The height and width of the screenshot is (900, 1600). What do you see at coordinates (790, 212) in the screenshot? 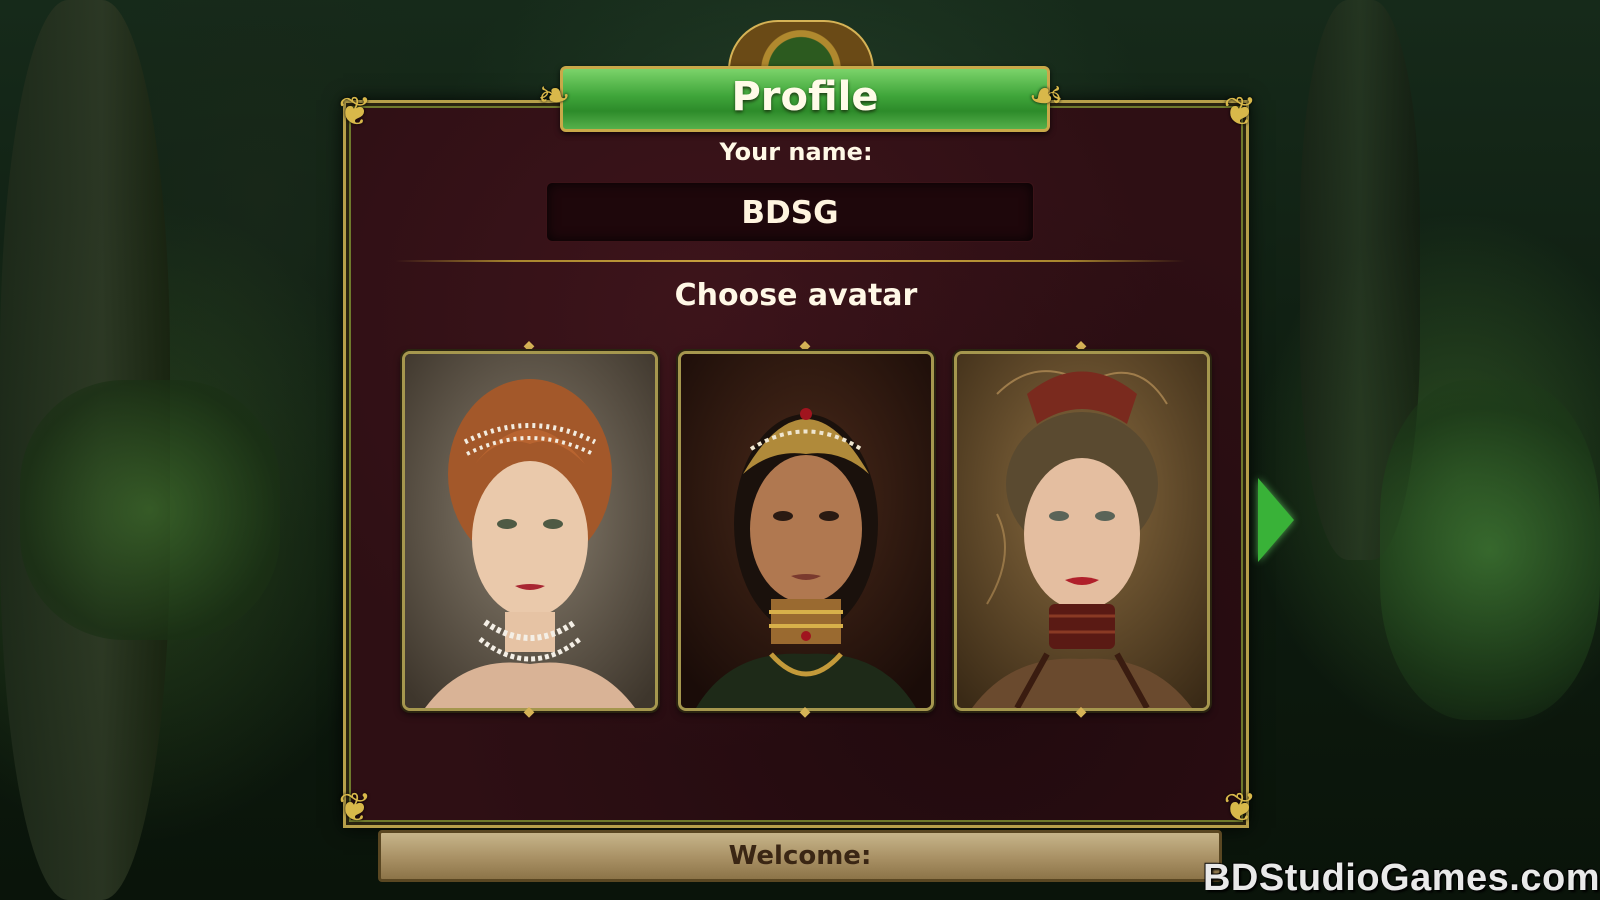
I see `name-input: BDSG` at bounding box center [790, 212].